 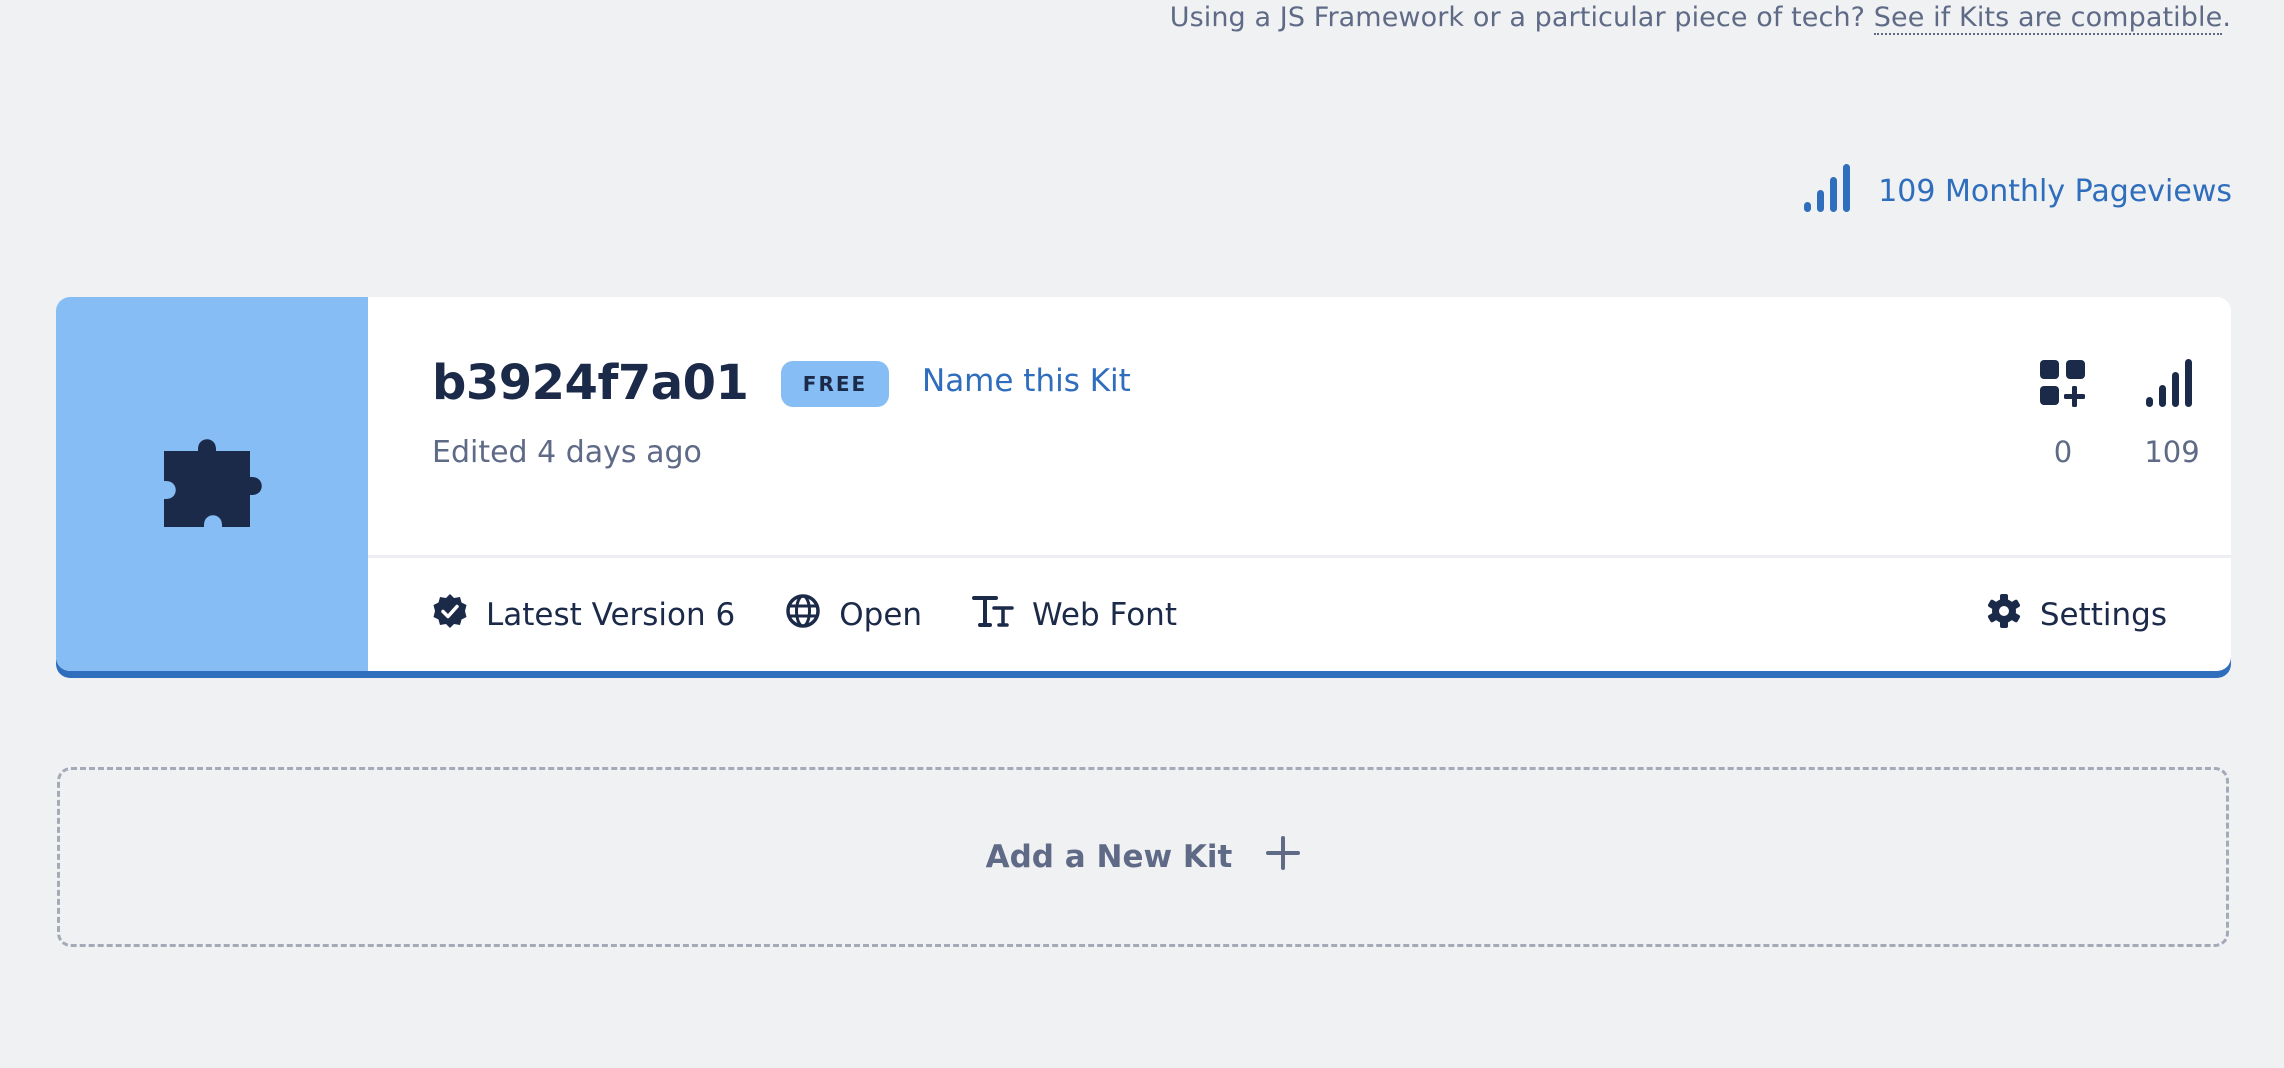 I want to click on puzzle-piece-icon, so click(x=212, y=484).